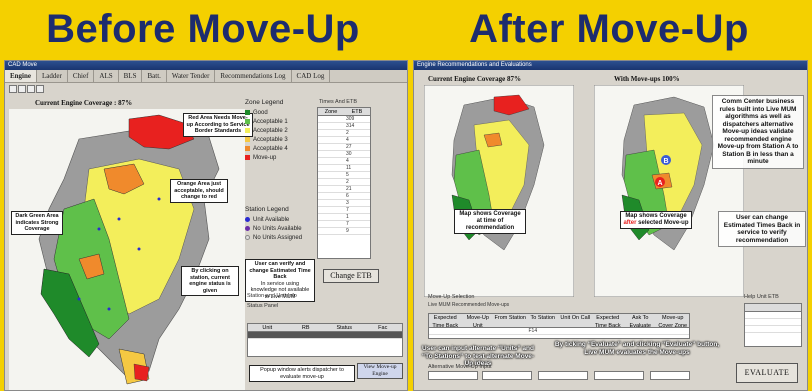 The height and width of the screenshot is (391, 812). What do you see at coordinates (460, 367) in the screenshot?
I see `alt-section-label: Alternative Move-Up Input` at bounding box center [460, 367].